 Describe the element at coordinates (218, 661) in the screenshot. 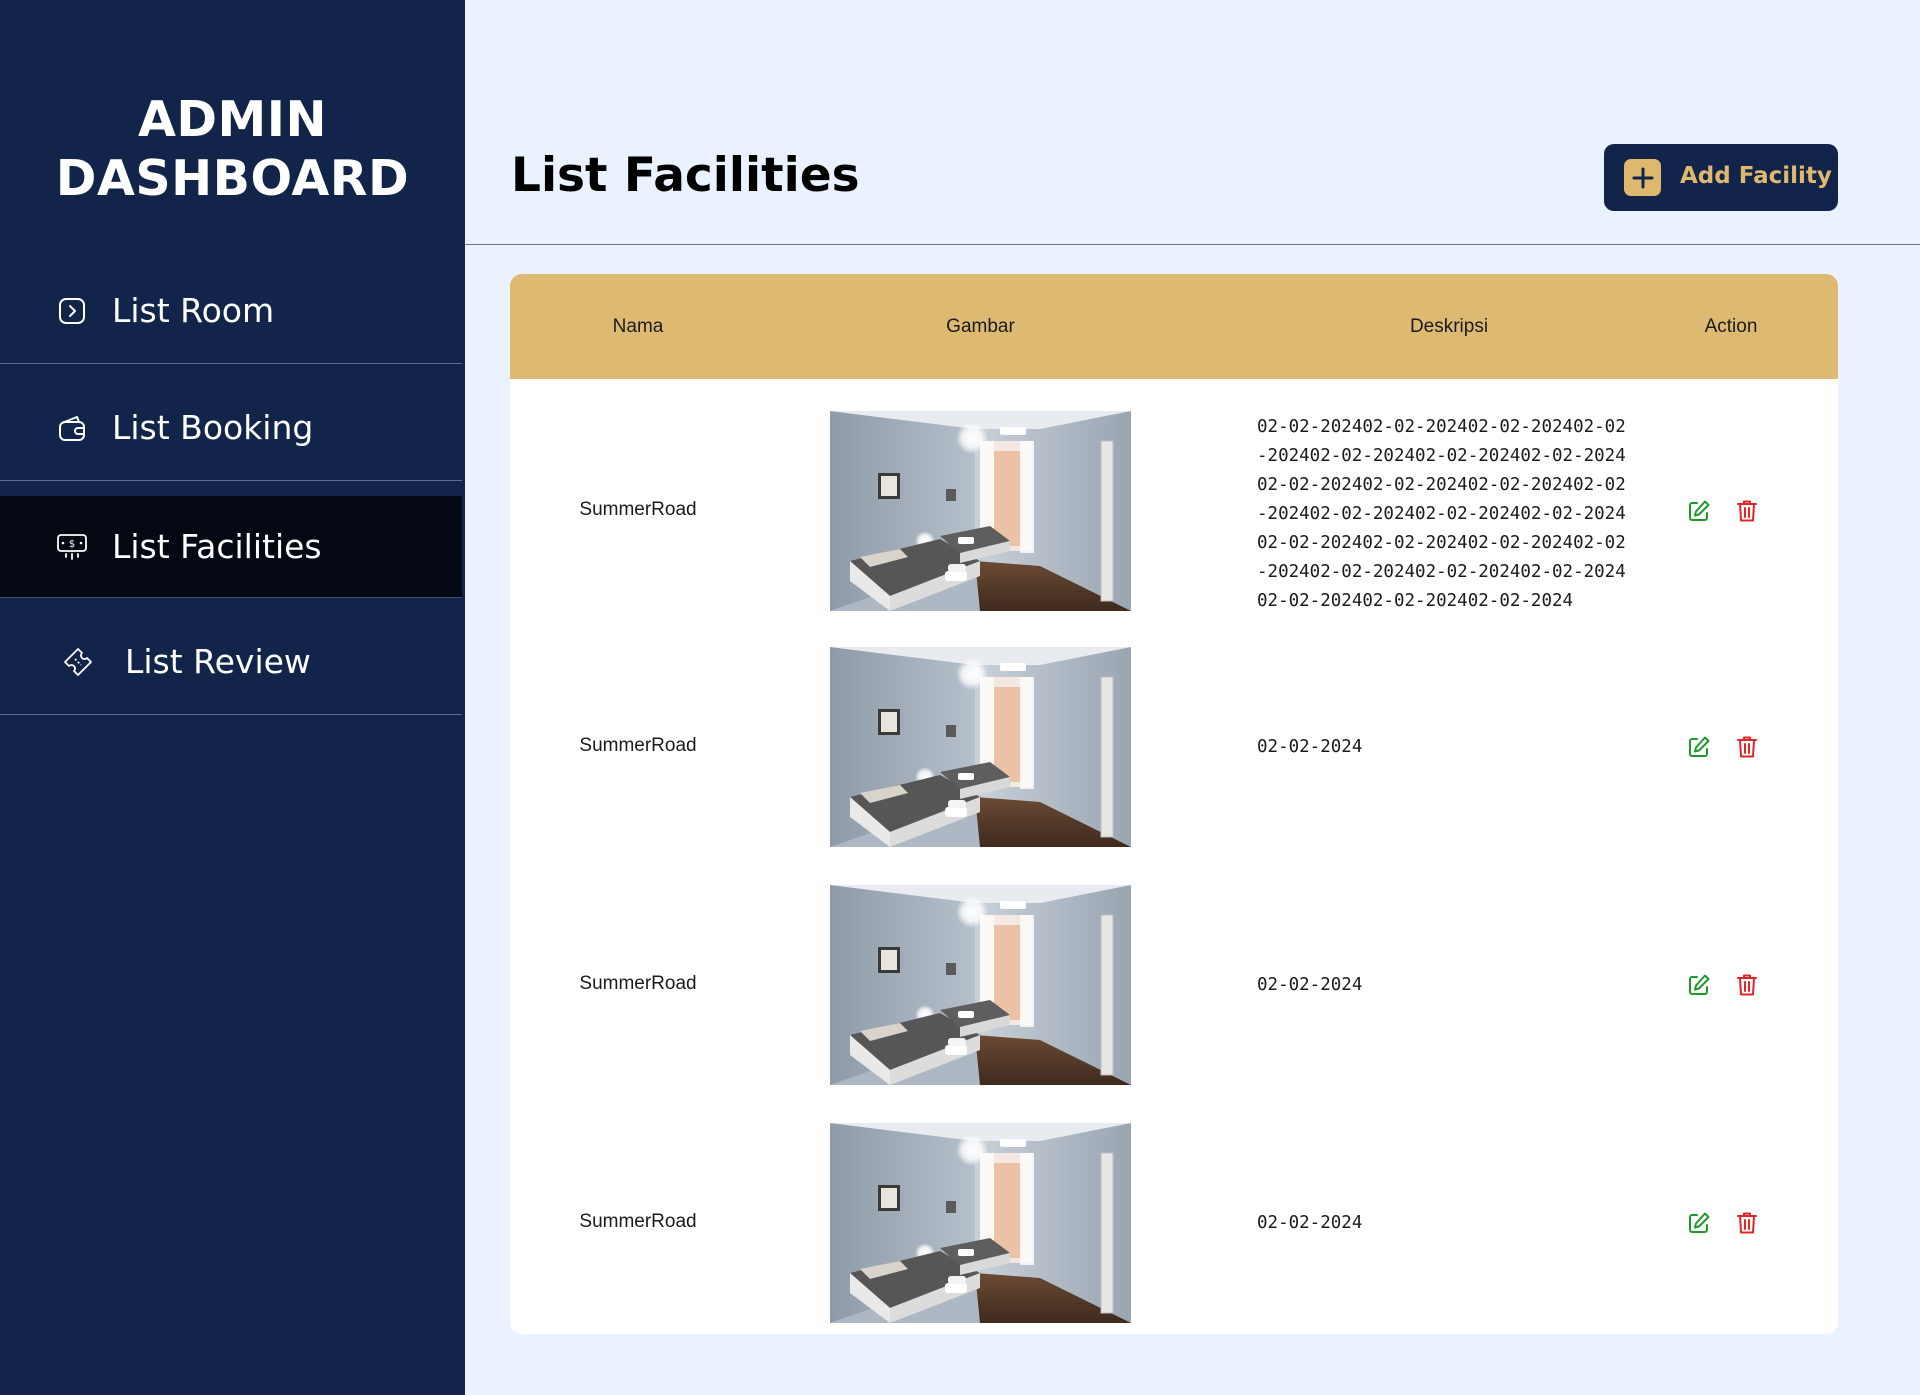

I see `sidebar-item-label: List Review` at that location.